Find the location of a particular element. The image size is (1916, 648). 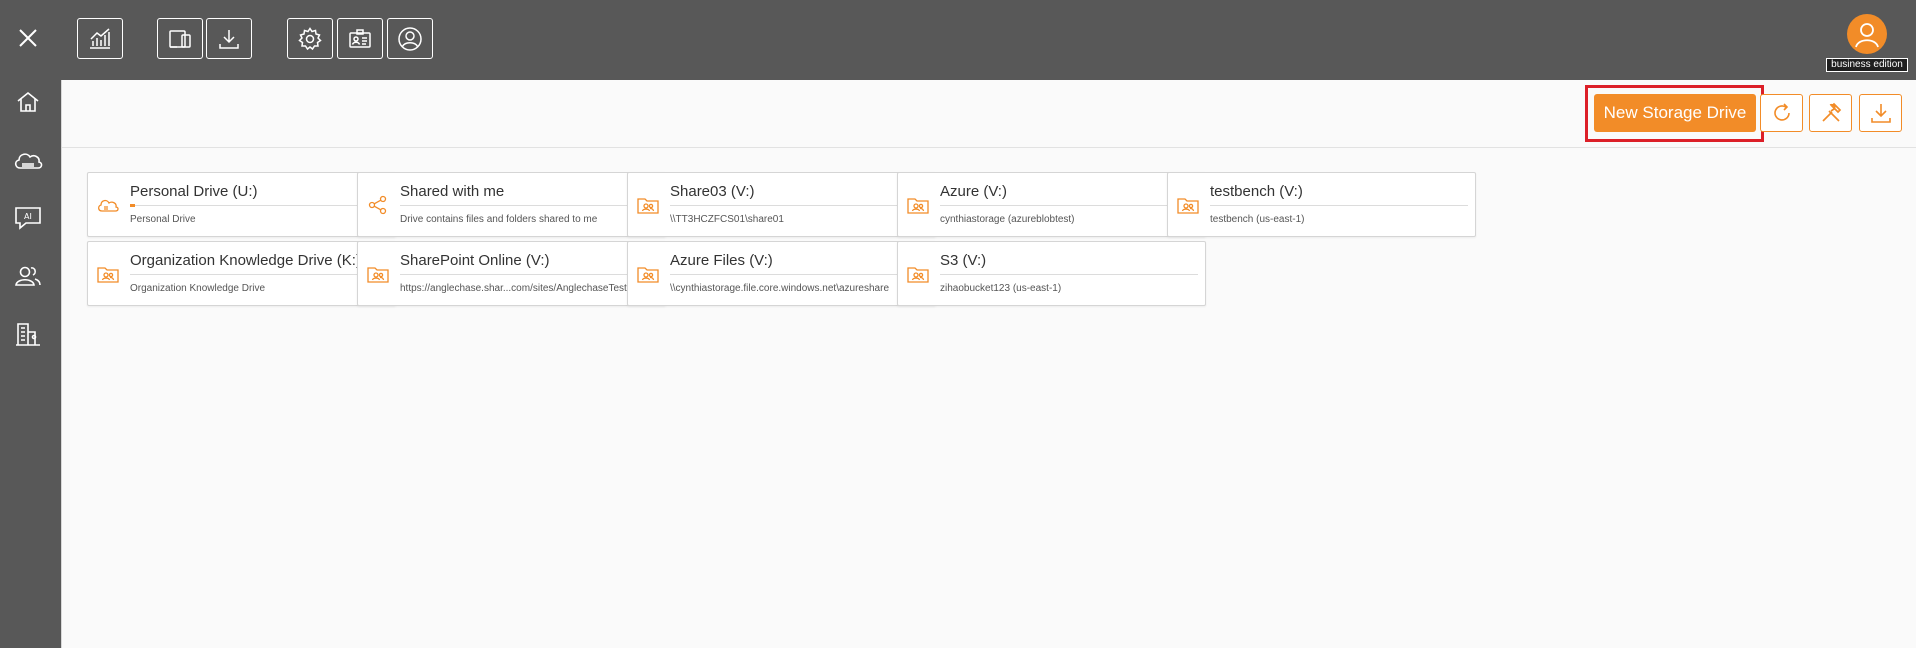

sidebar-item-users is located at coordinates (28, 276).